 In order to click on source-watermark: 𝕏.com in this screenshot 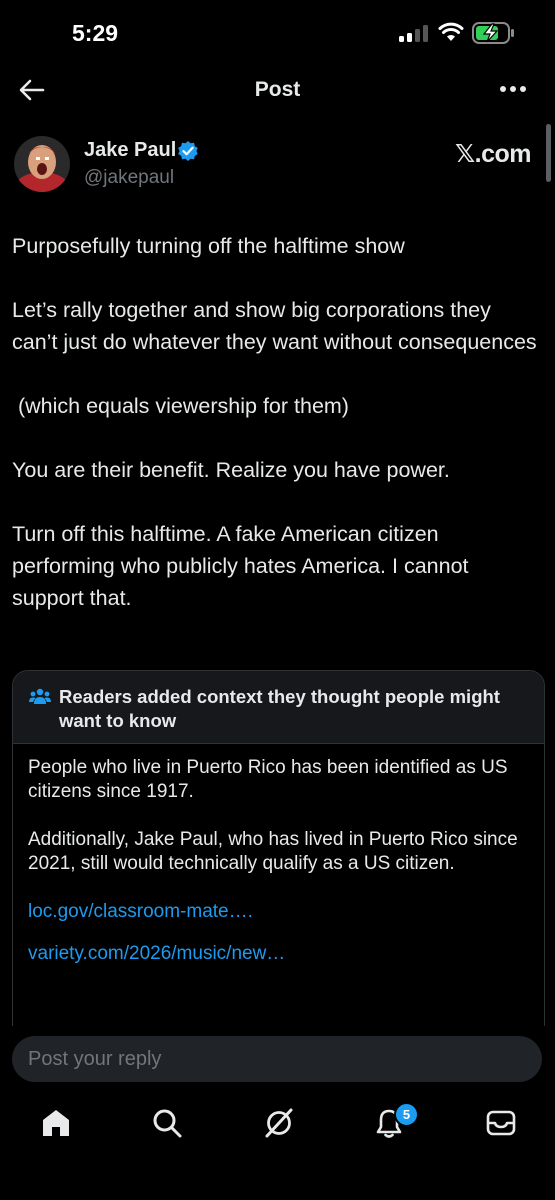, I will do `click(493, 154)`.